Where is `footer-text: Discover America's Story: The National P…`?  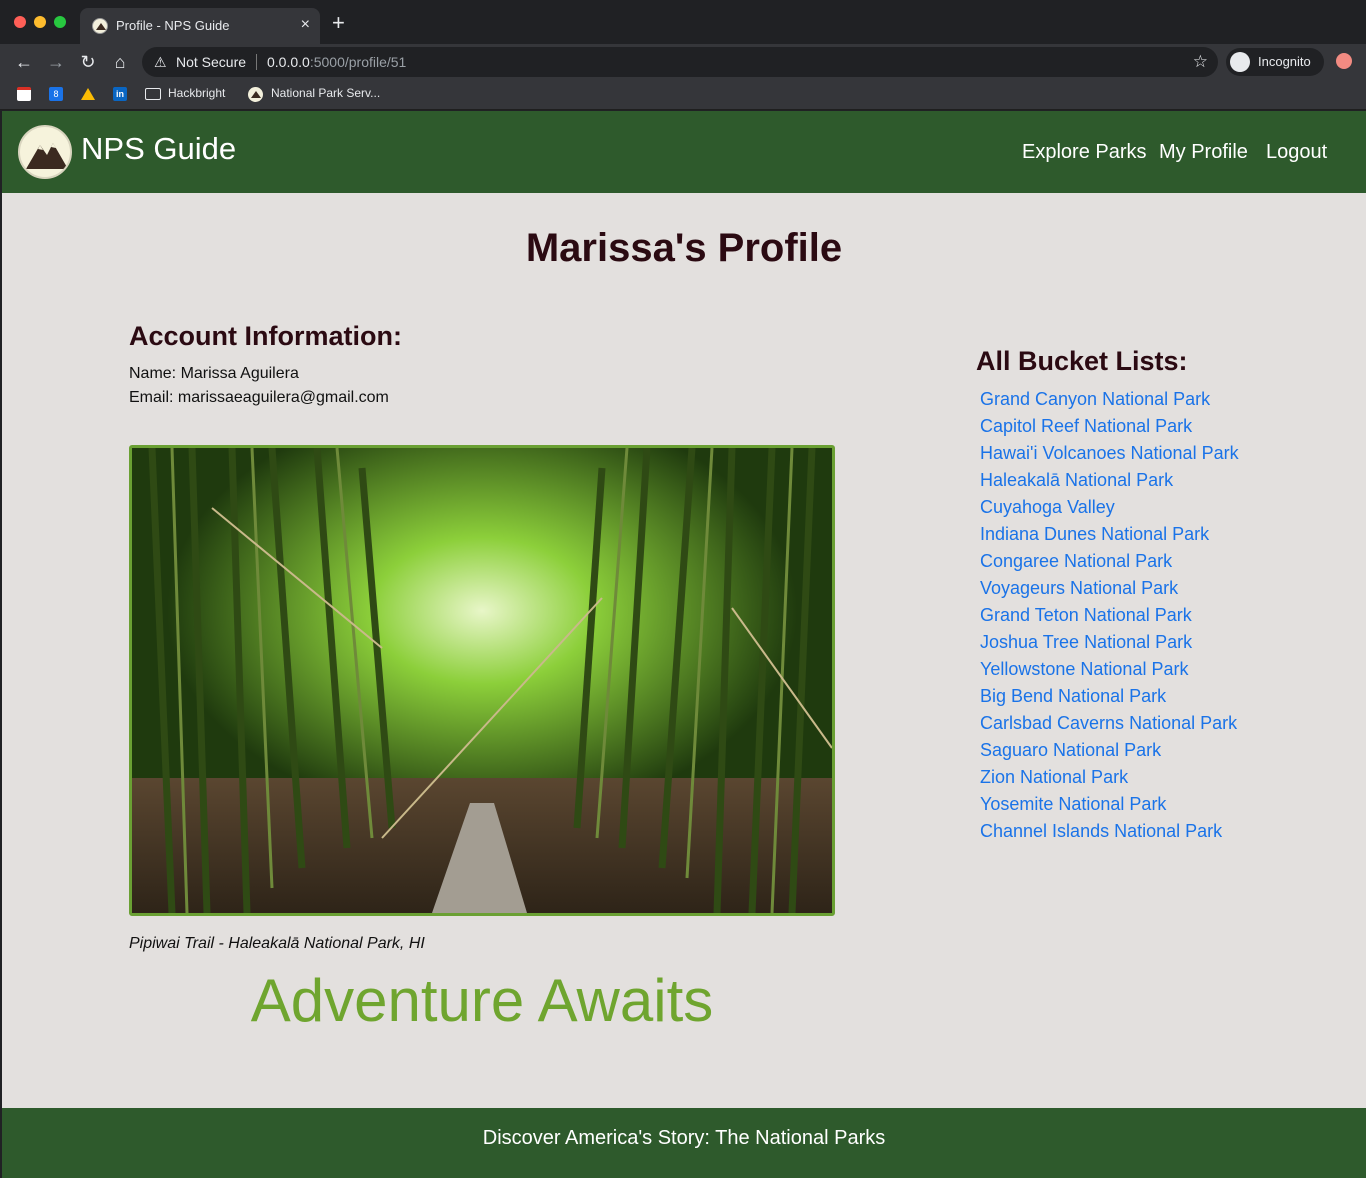
footer-text: Discover America's Story: The National P… is located at coordinates (684, 1138).